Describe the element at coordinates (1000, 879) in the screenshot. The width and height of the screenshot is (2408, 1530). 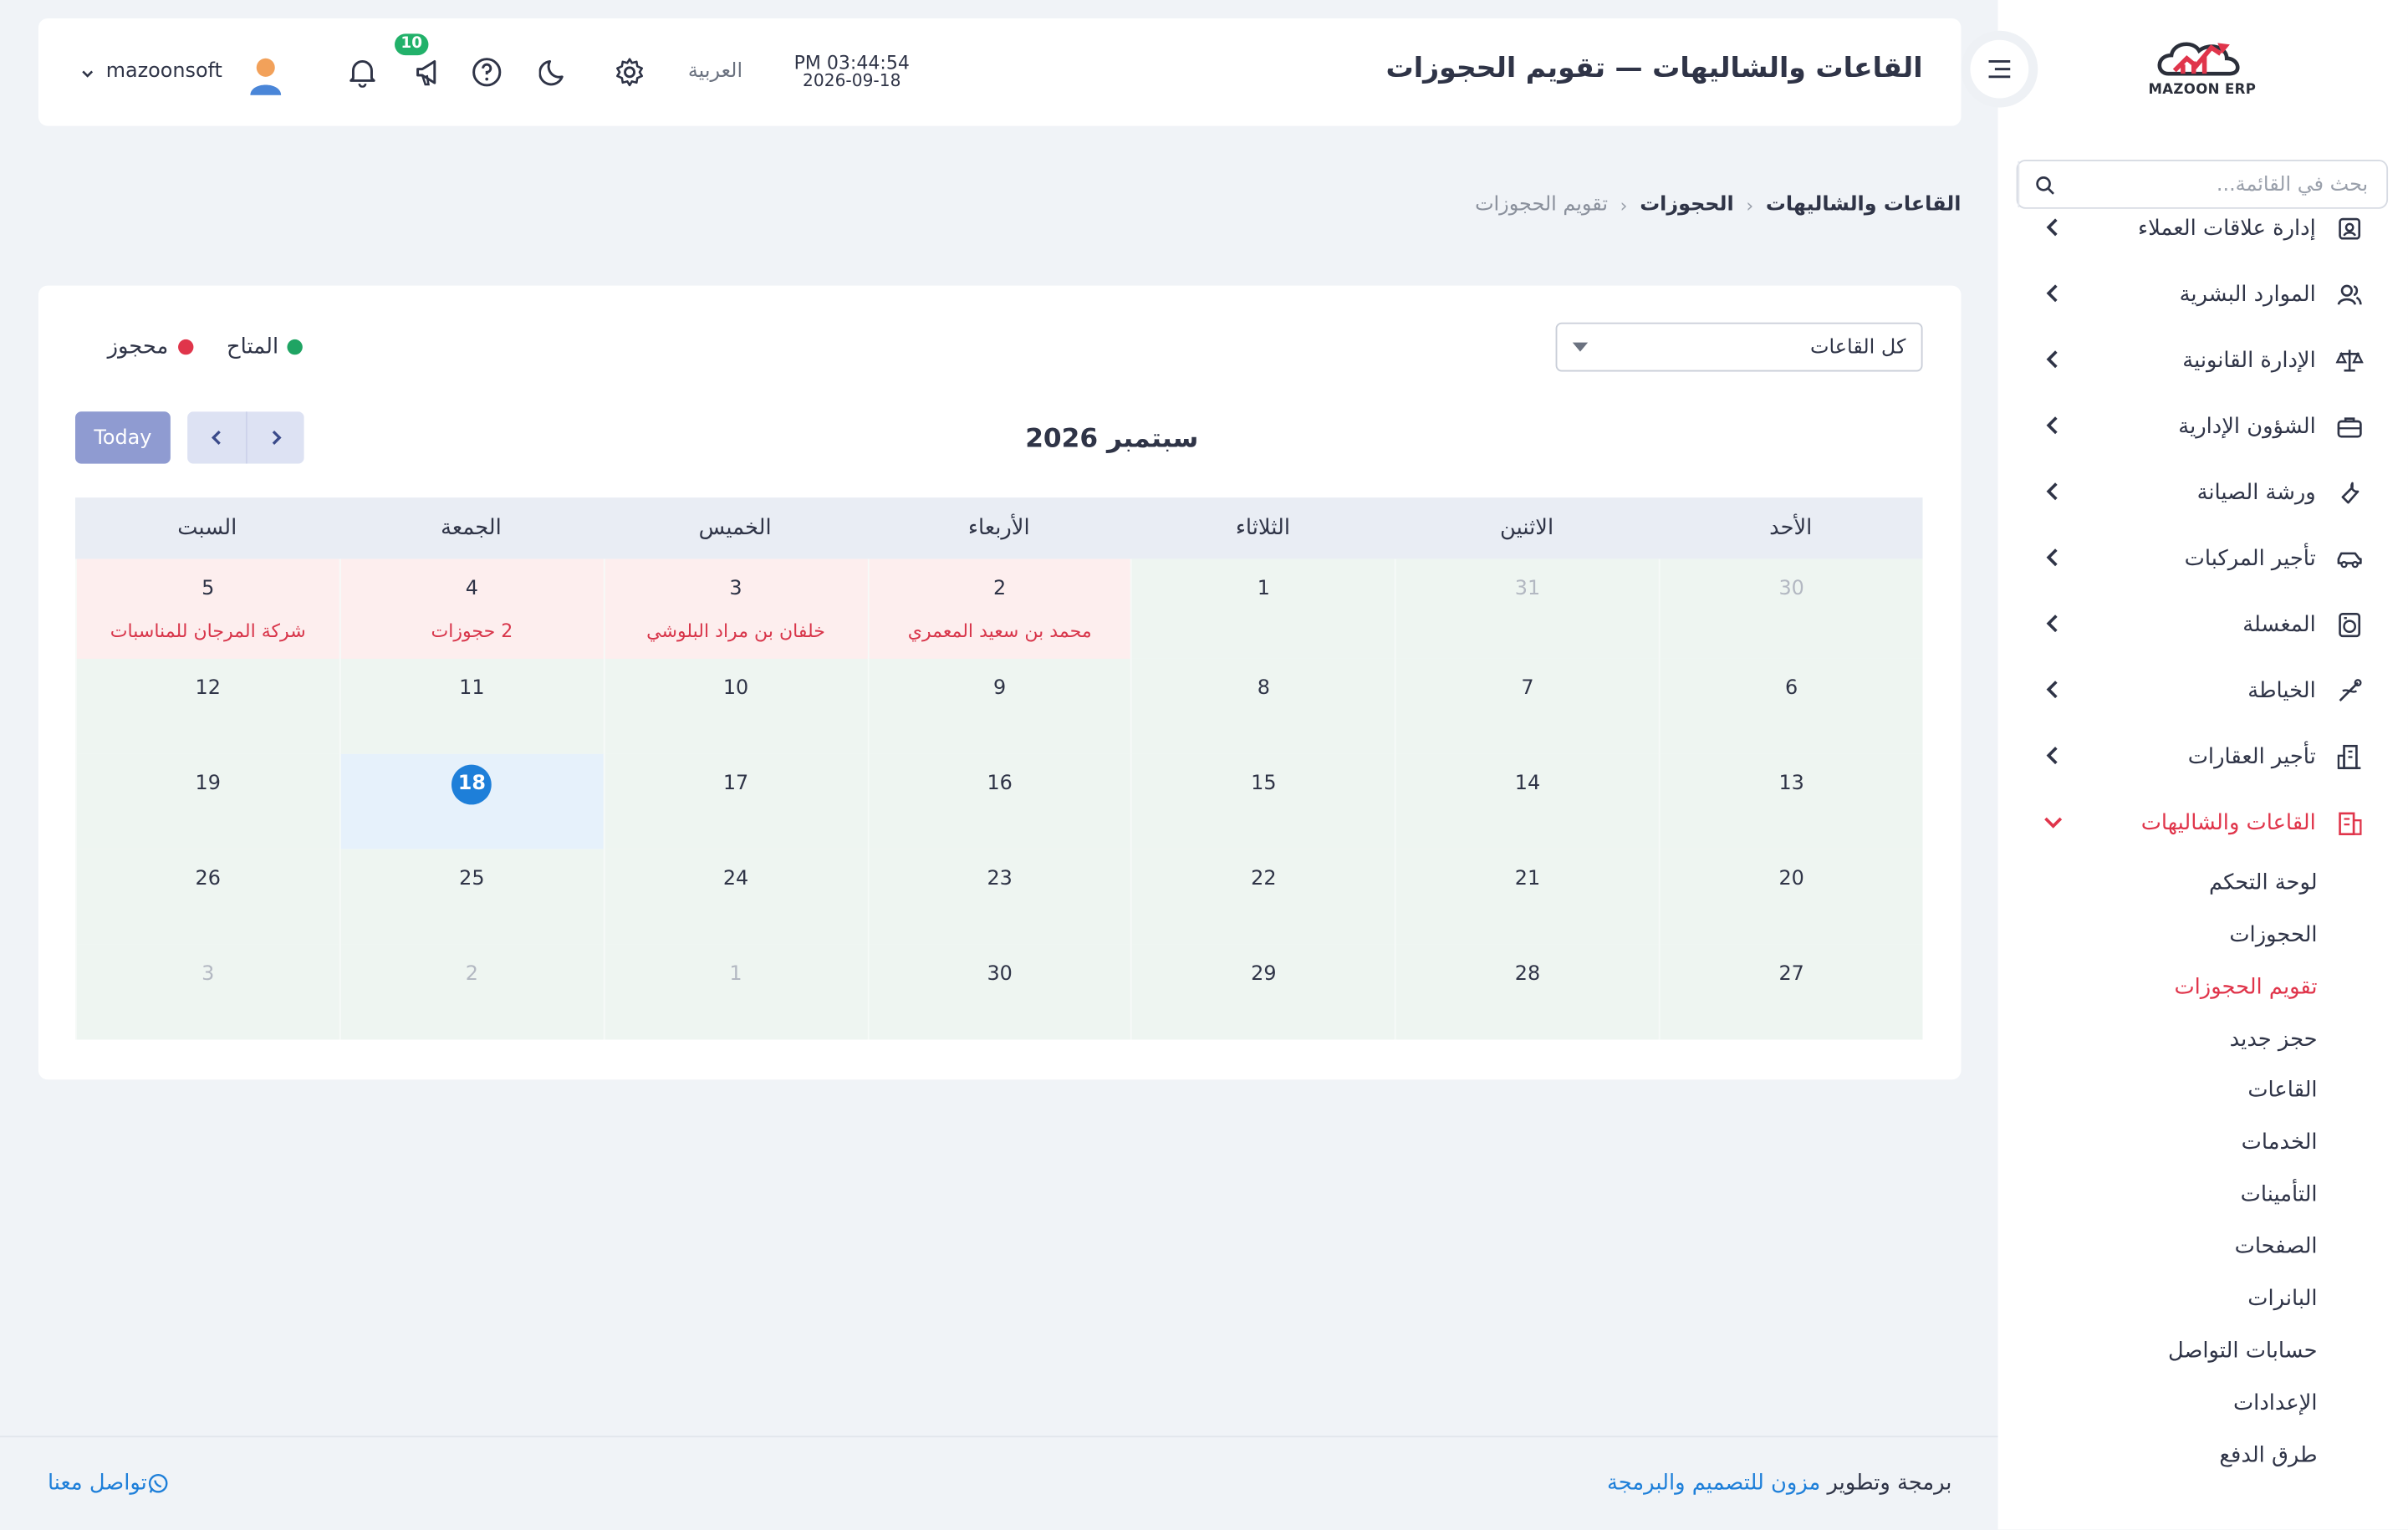
I see `day-number: 23` at that location.